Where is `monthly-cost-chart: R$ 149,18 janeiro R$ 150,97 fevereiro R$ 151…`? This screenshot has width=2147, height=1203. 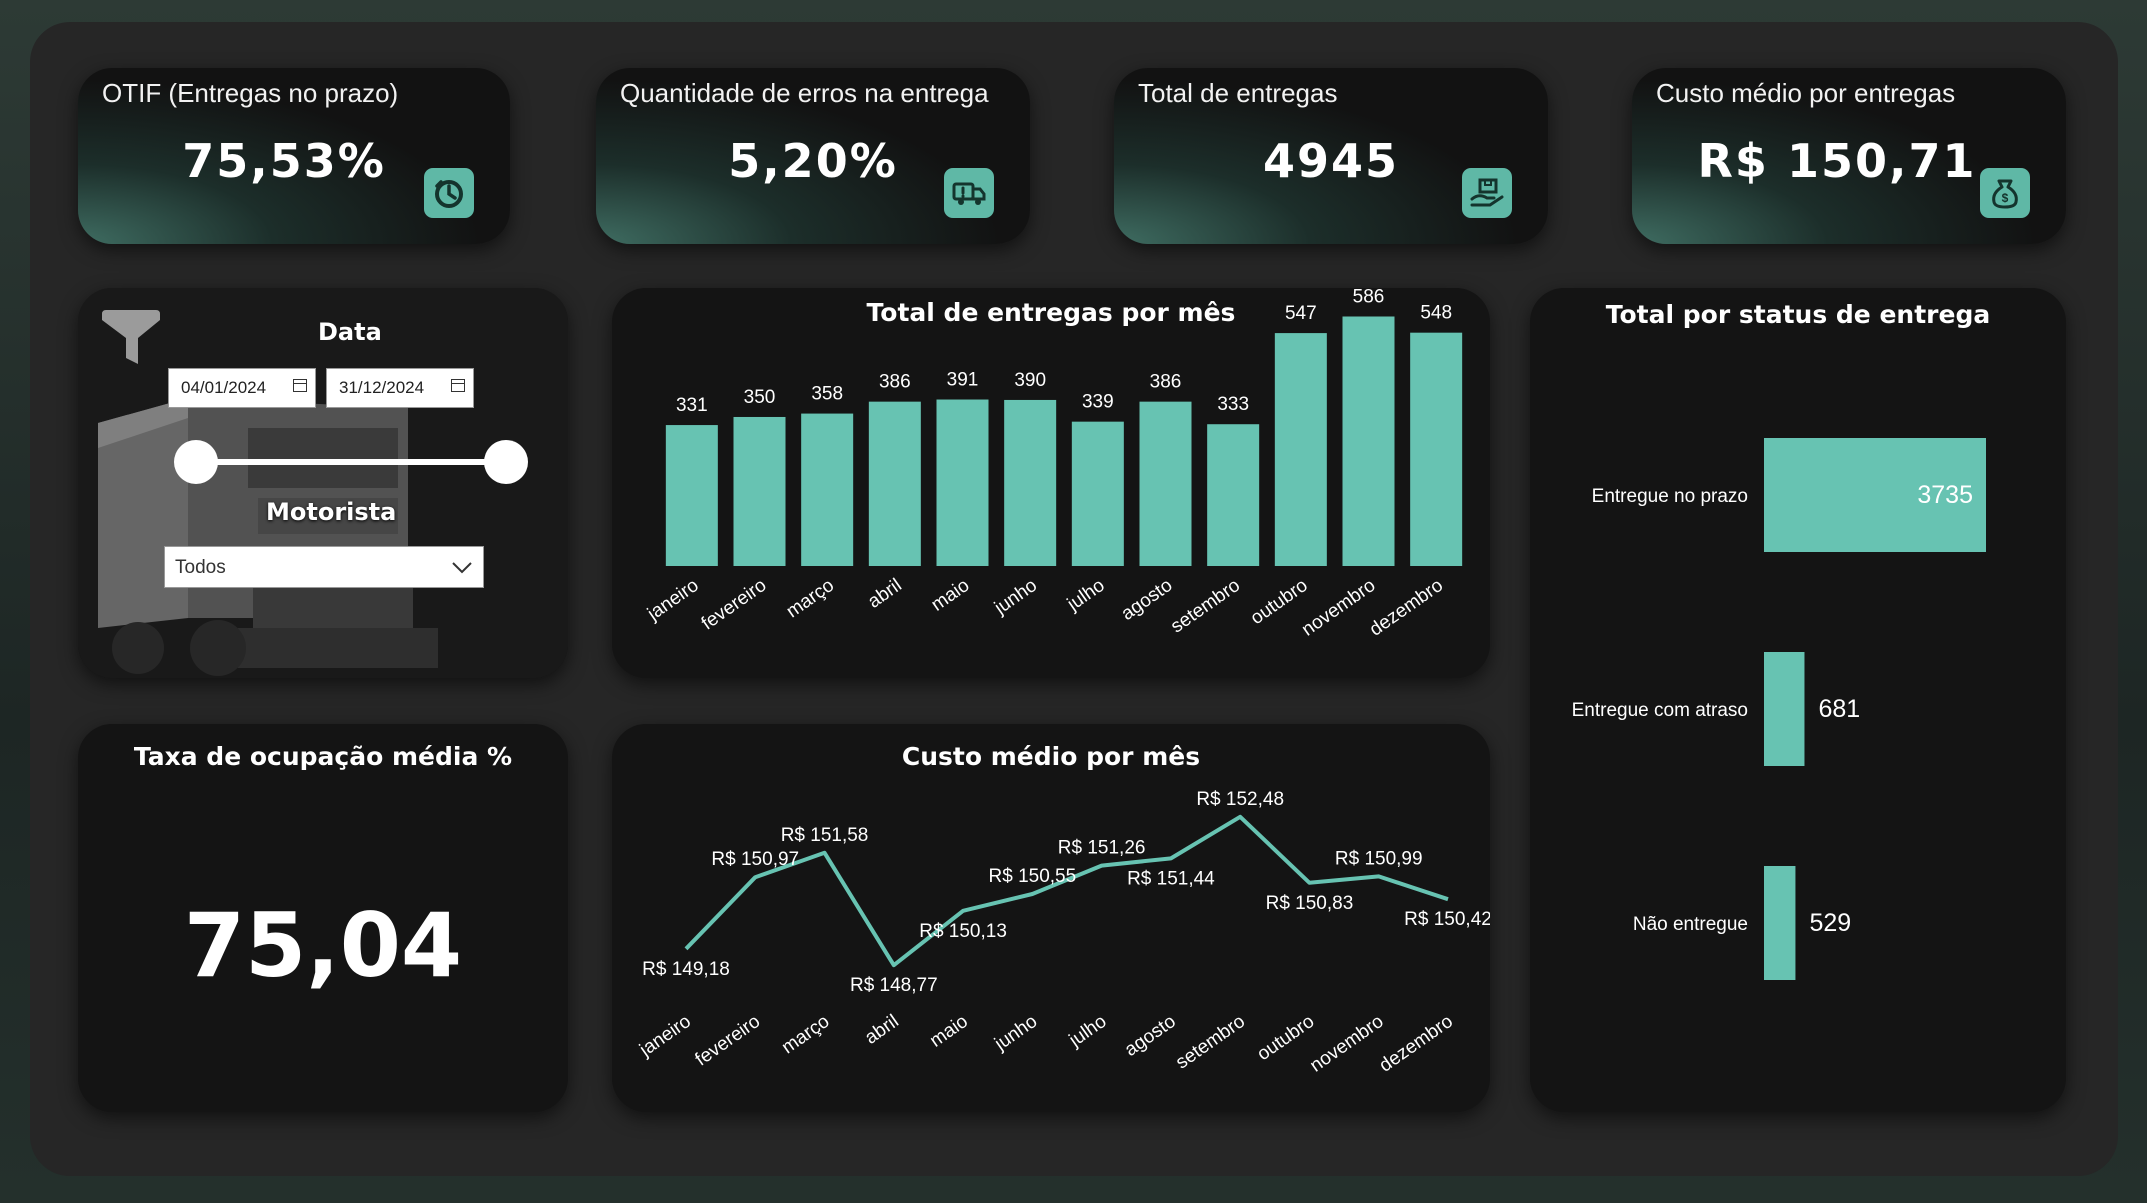
monthly-cost-chart: R$ 149,18 janeiro R$ 150,97 fevereiro R$ 151… is located at coordinates (1062, 933).